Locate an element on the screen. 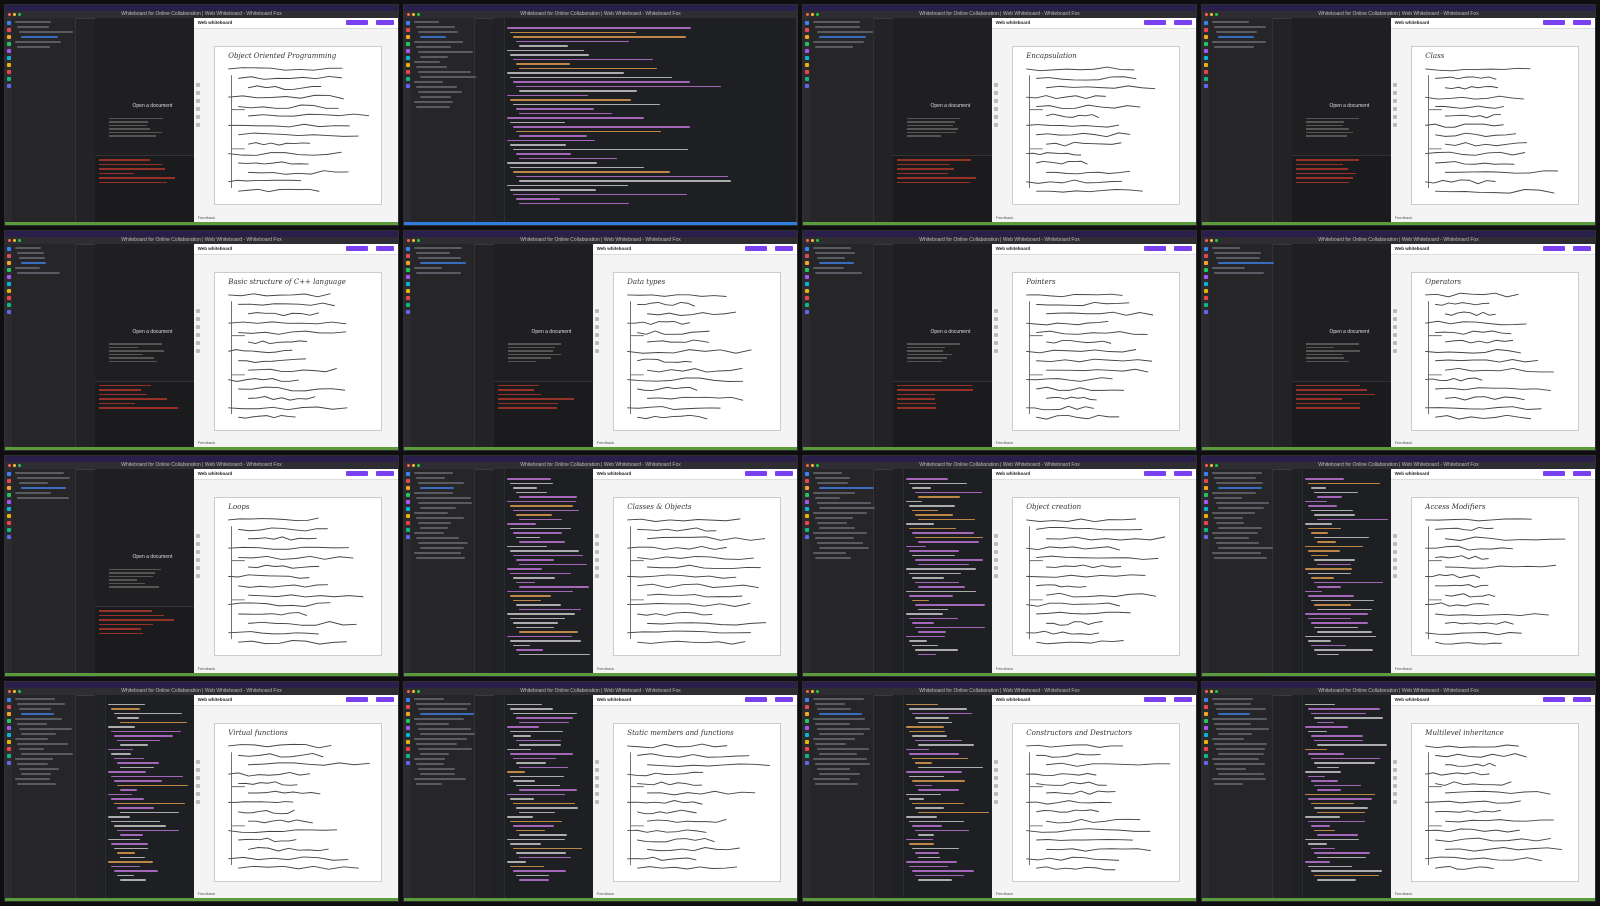  whiteboard-canvas: Encapsulation is located at coordinates (1096, 126).